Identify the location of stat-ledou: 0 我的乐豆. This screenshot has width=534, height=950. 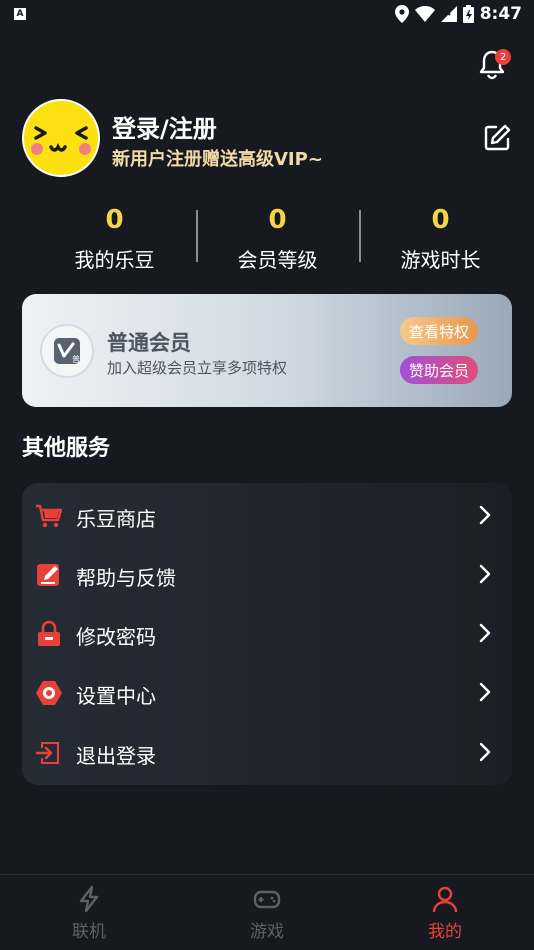
(114, 239).